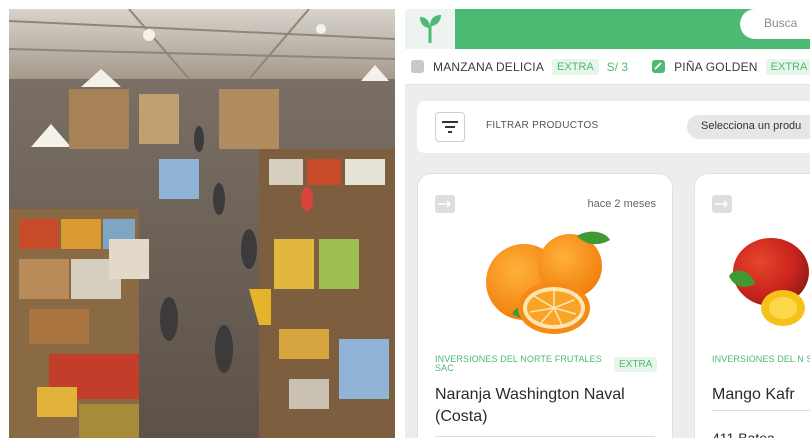 The height and width of the screenshot is (447, 810). I want to click on filter-label: FILTRAR PRODUCTOS, so click(542, 125).